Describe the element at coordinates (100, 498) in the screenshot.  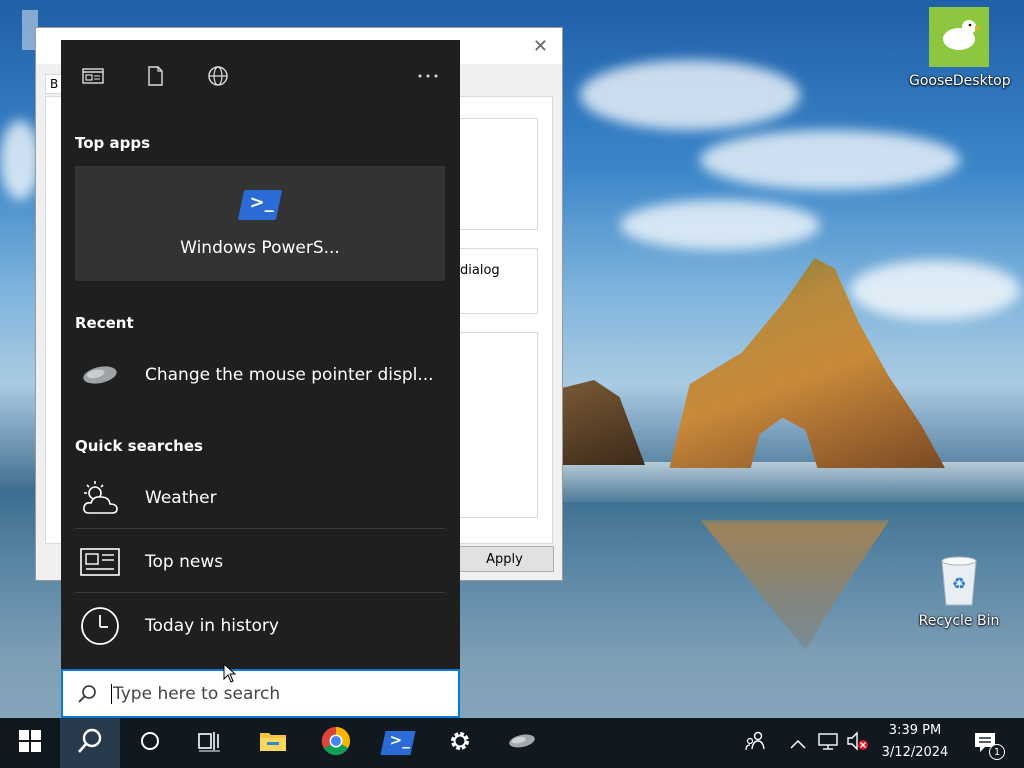
I see `weather-icon` at that location.